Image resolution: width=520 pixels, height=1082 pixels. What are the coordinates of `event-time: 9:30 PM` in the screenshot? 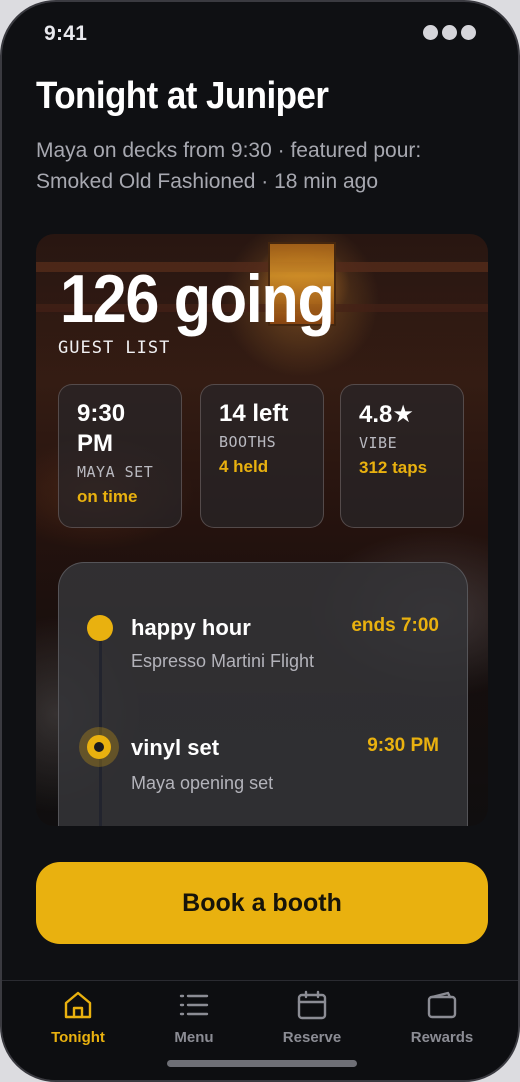 It's located at (403, 745).